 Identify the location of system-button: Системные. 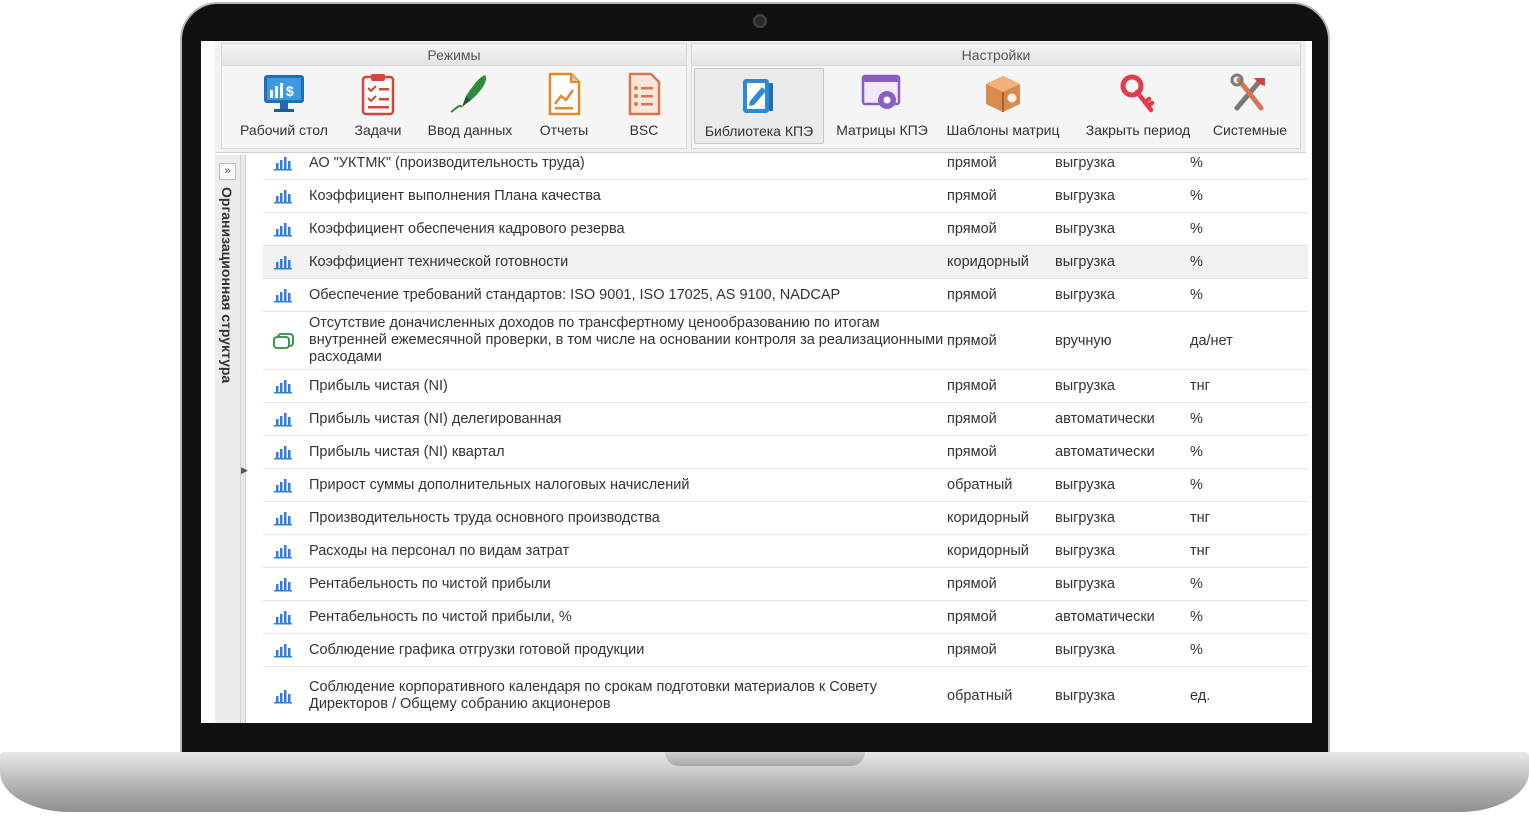
(1250, 106).